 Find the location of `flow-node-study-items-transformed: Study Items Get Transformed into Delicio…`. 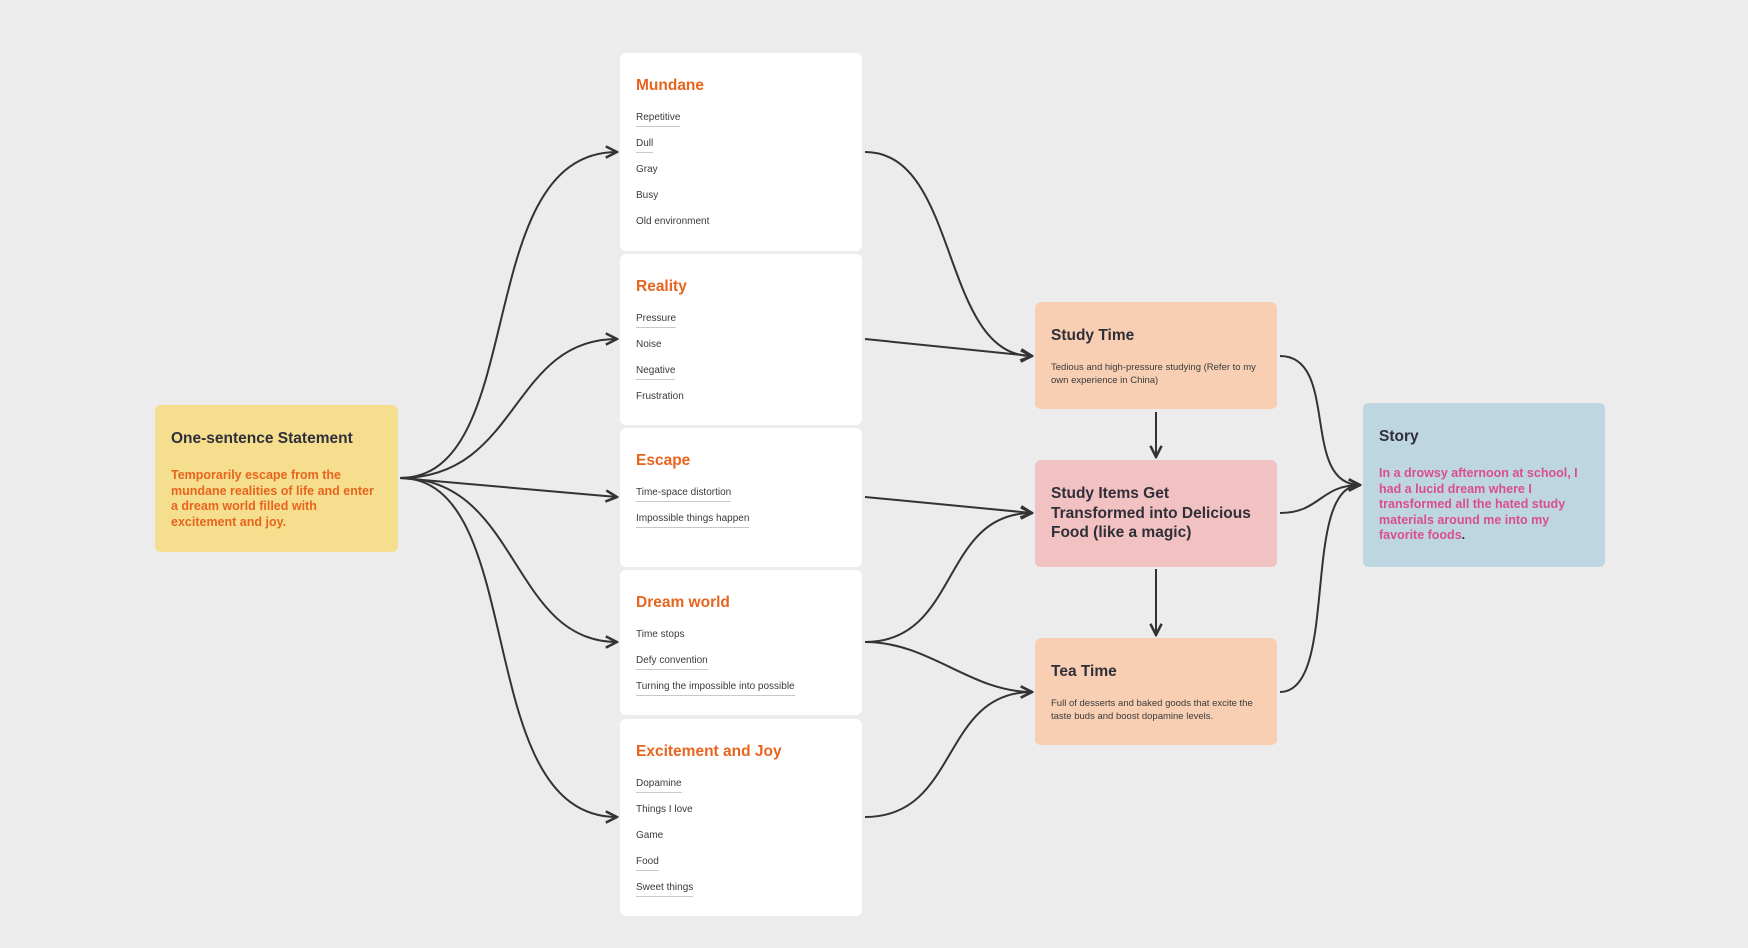

flow-node-study-items-transformed: Study Items Get Transformed into Delicio… is located at coordinates (1156, 513).